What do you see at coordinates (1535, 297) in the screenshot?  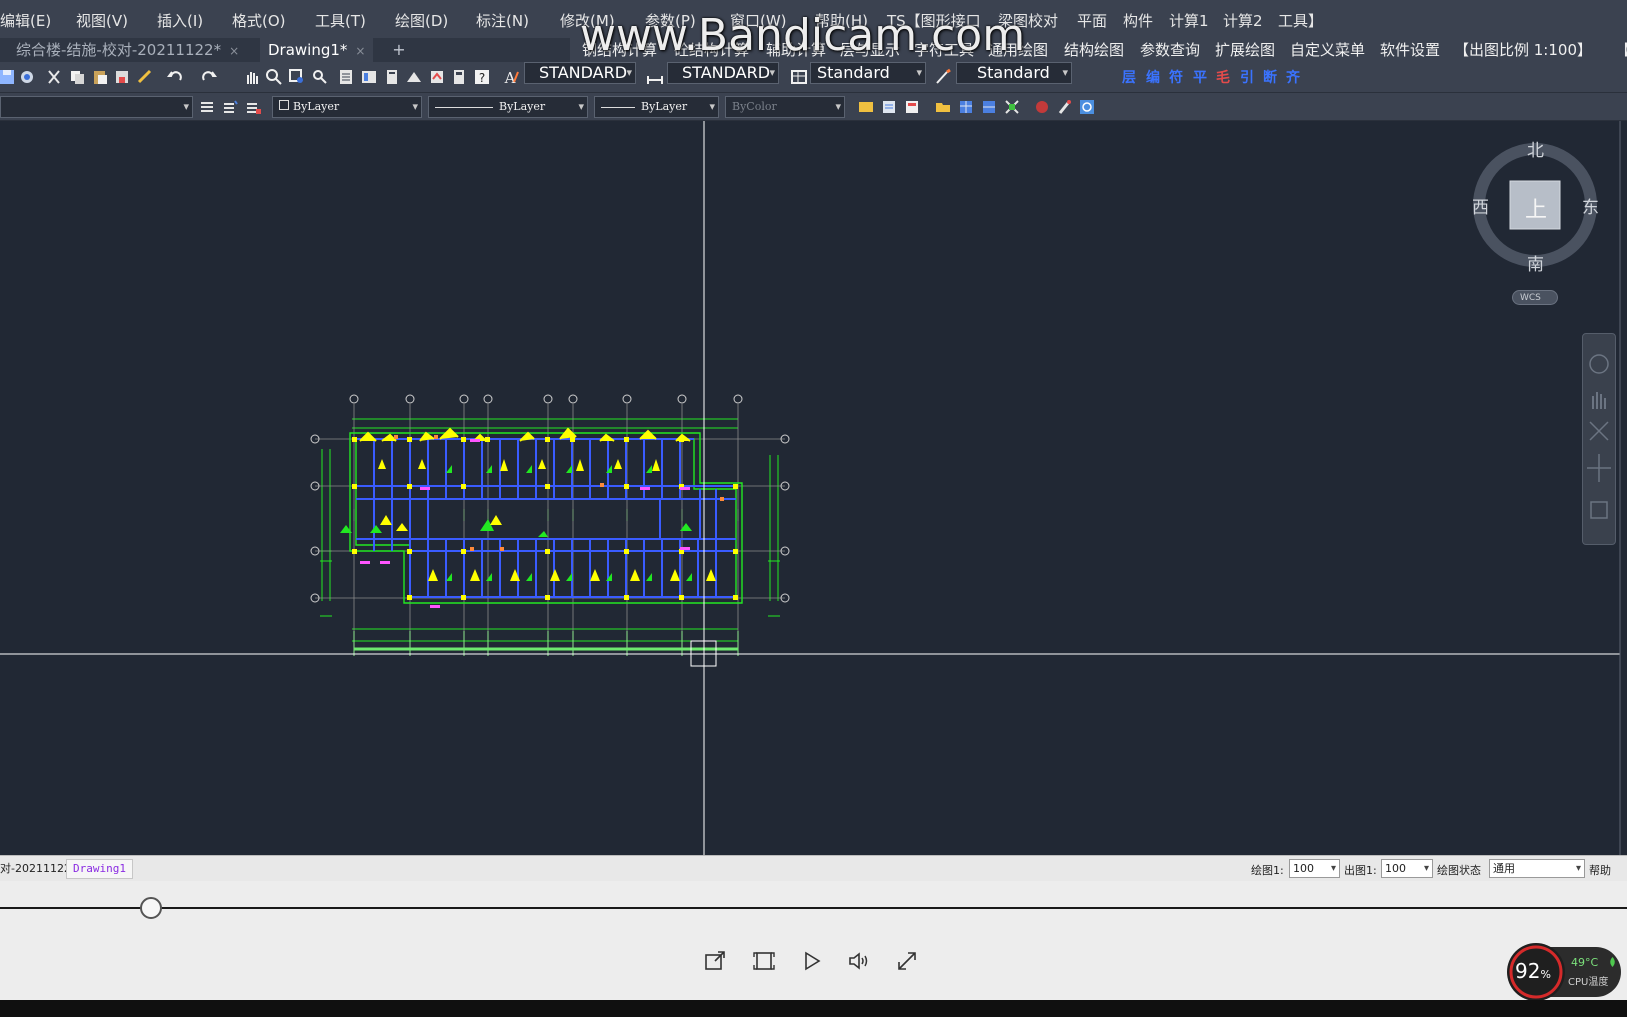 I see `wcs-menu: WCS` at bounding box center [1535, 297].